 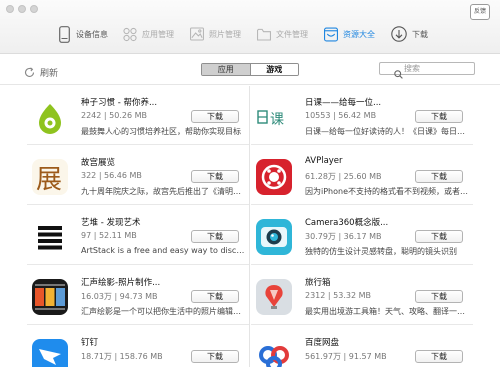 I want to click on app-meta: 2312 | 53.32 MB, so click(x=338, y=295).